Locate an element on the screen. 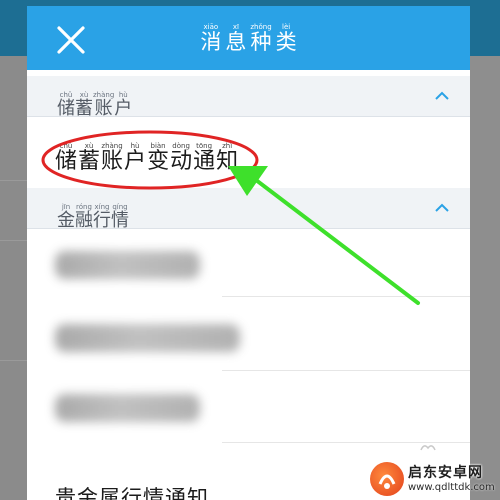  list-item-savings-change-notice: chǔ 储 xù 蓄 zhàng 账 hù 户 biàn 变 dòng 动 tōng 通 zhī 知 is located at coordinates (147, 153).